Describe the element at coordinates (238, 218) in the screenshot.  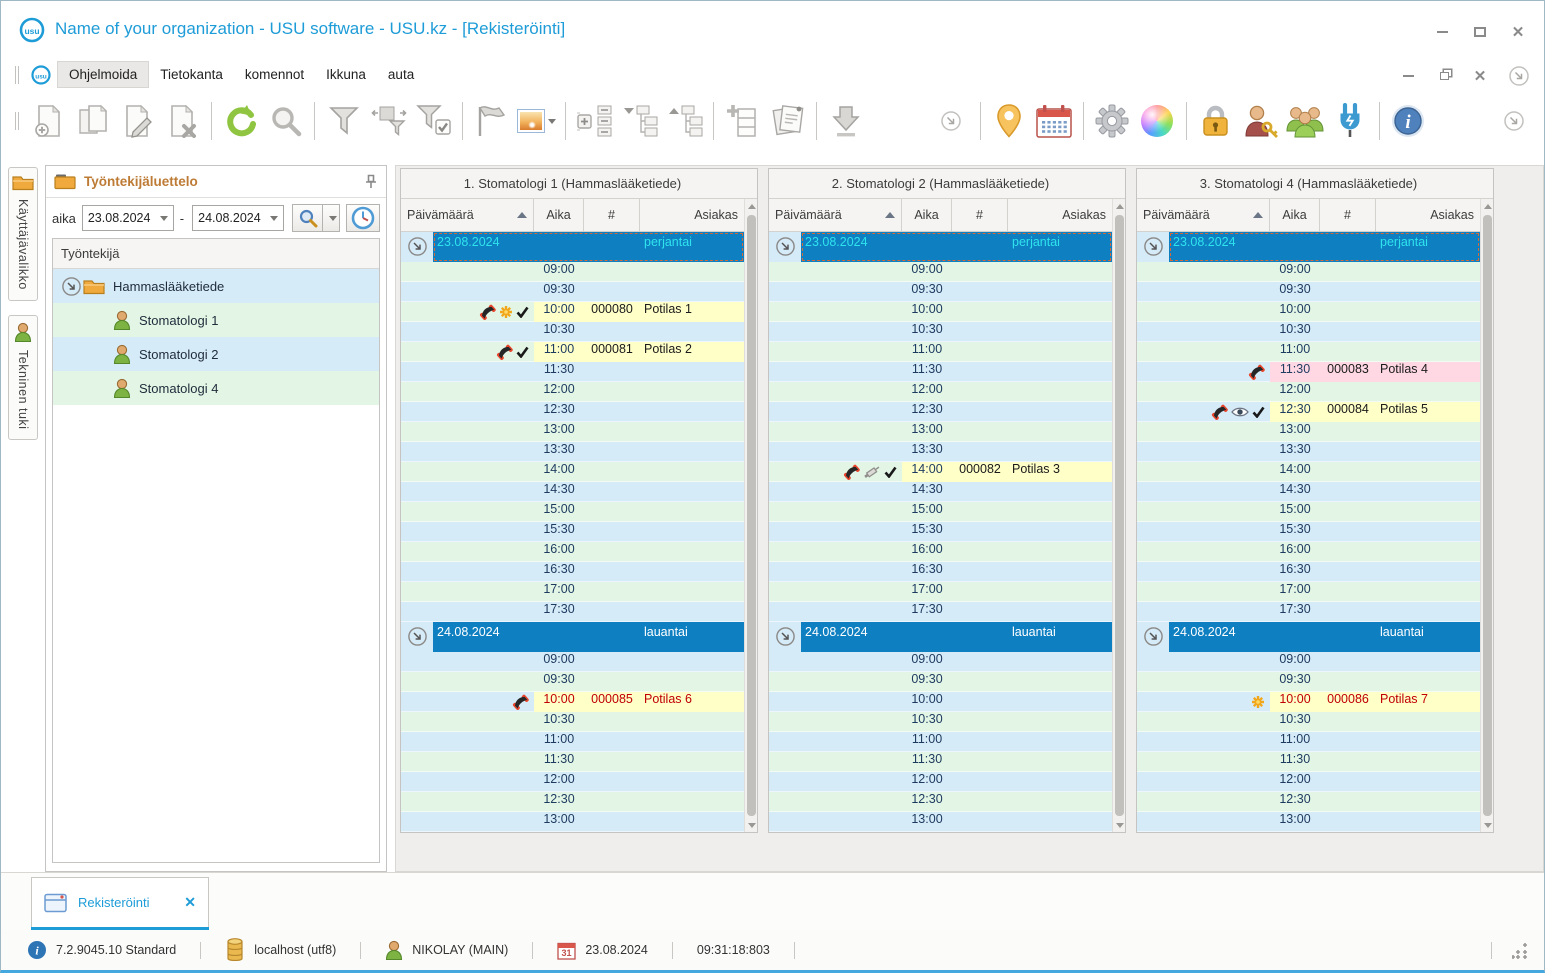
I see `date-to-input: 24.08.2024` at that location.